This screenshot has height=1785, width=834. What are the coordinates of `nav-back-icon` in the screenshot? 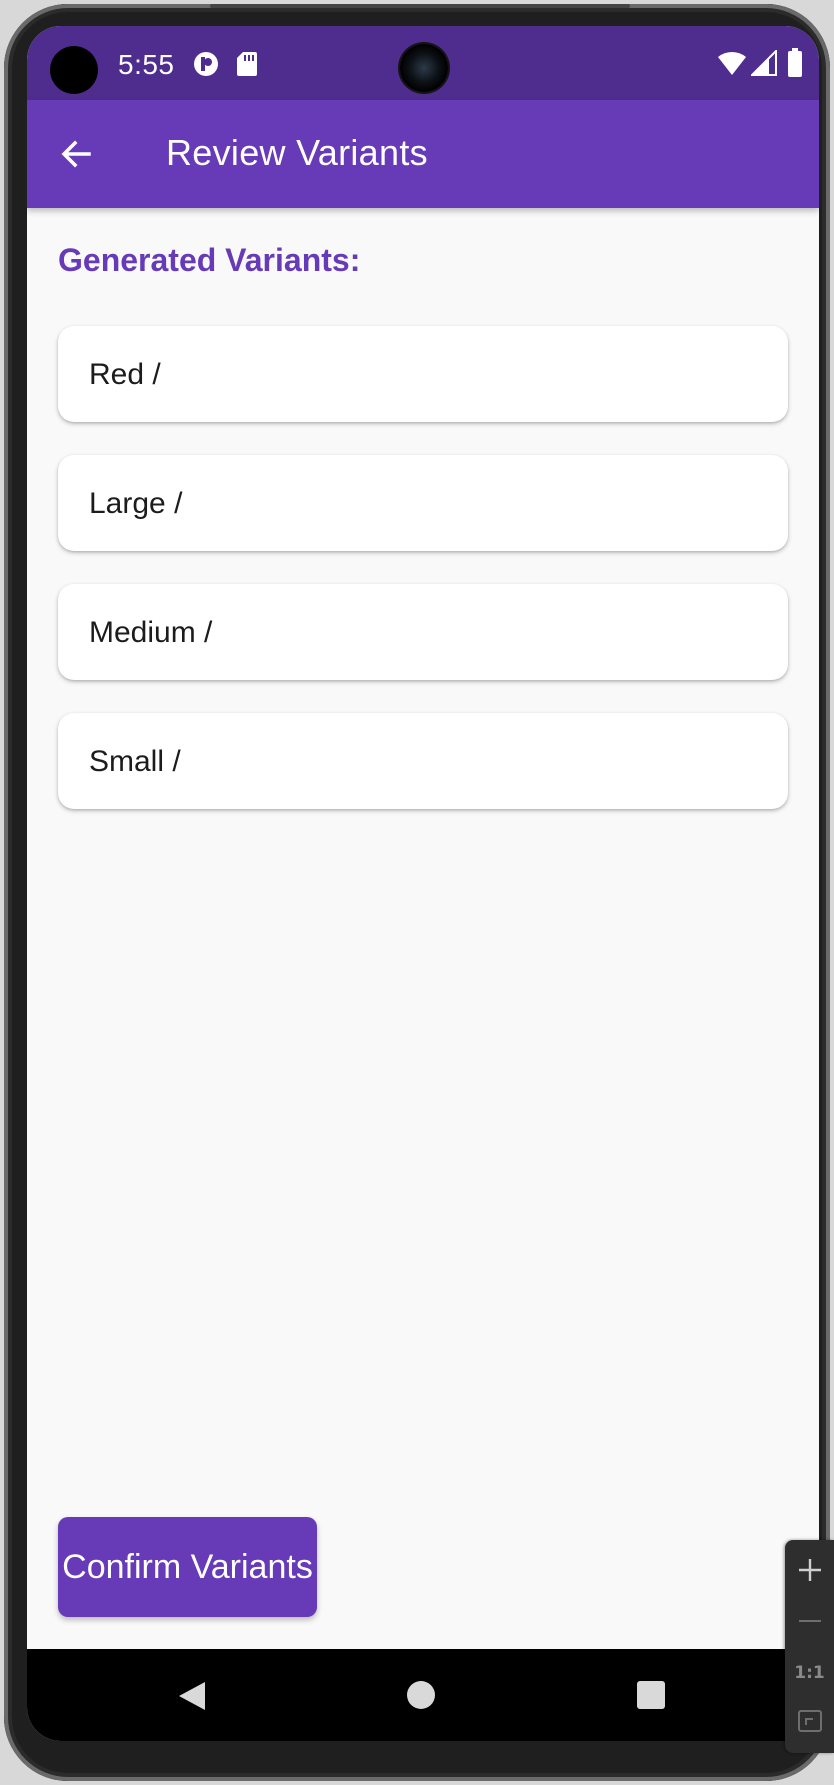 It's located at (192, 1698).